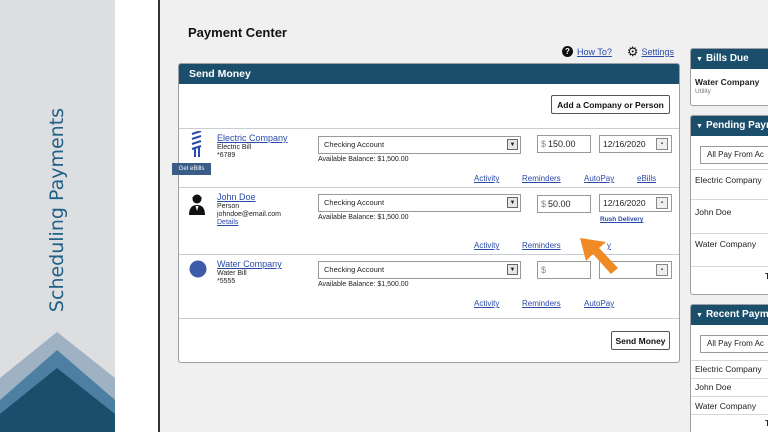 This screenshot has height=432, width=768. I want to click on gear-icon: ⚙, so click(633, 51).